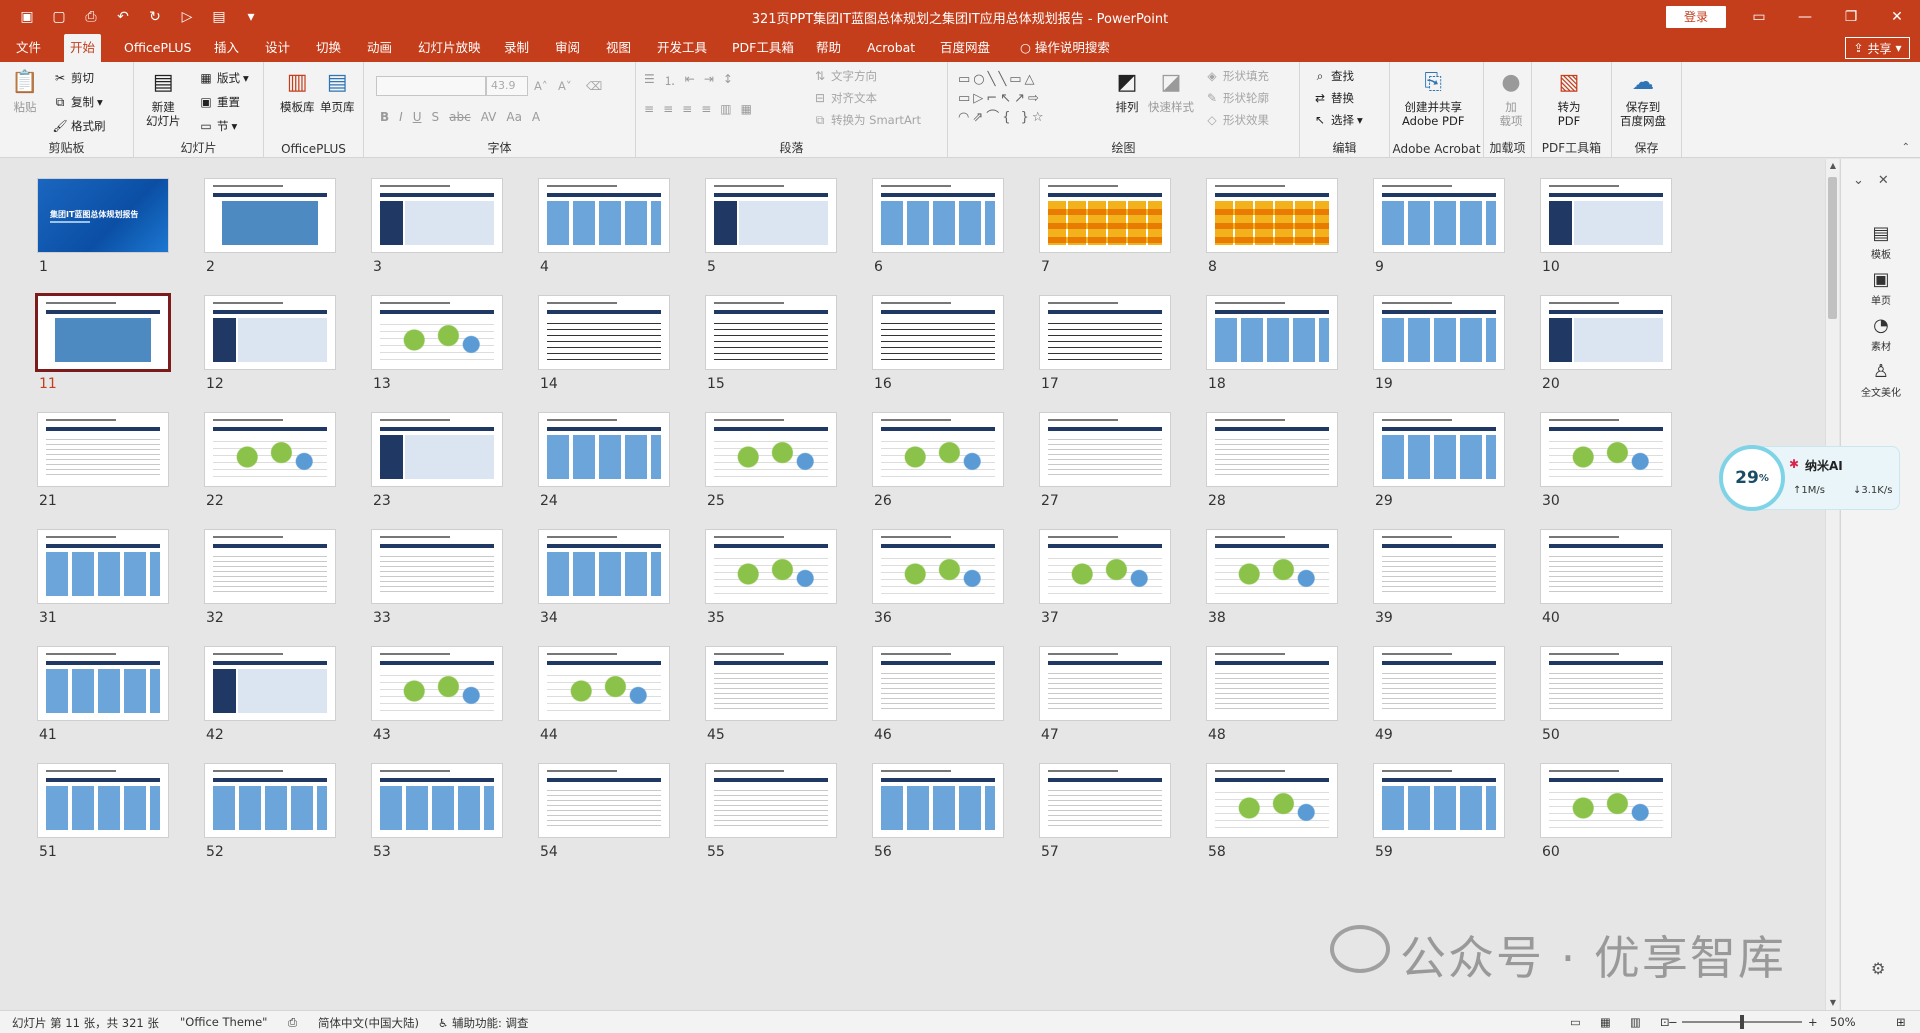  Describe the element at coordinates (668, 109) in the screenshot. I see `align-center-icon: ≡` at that location.